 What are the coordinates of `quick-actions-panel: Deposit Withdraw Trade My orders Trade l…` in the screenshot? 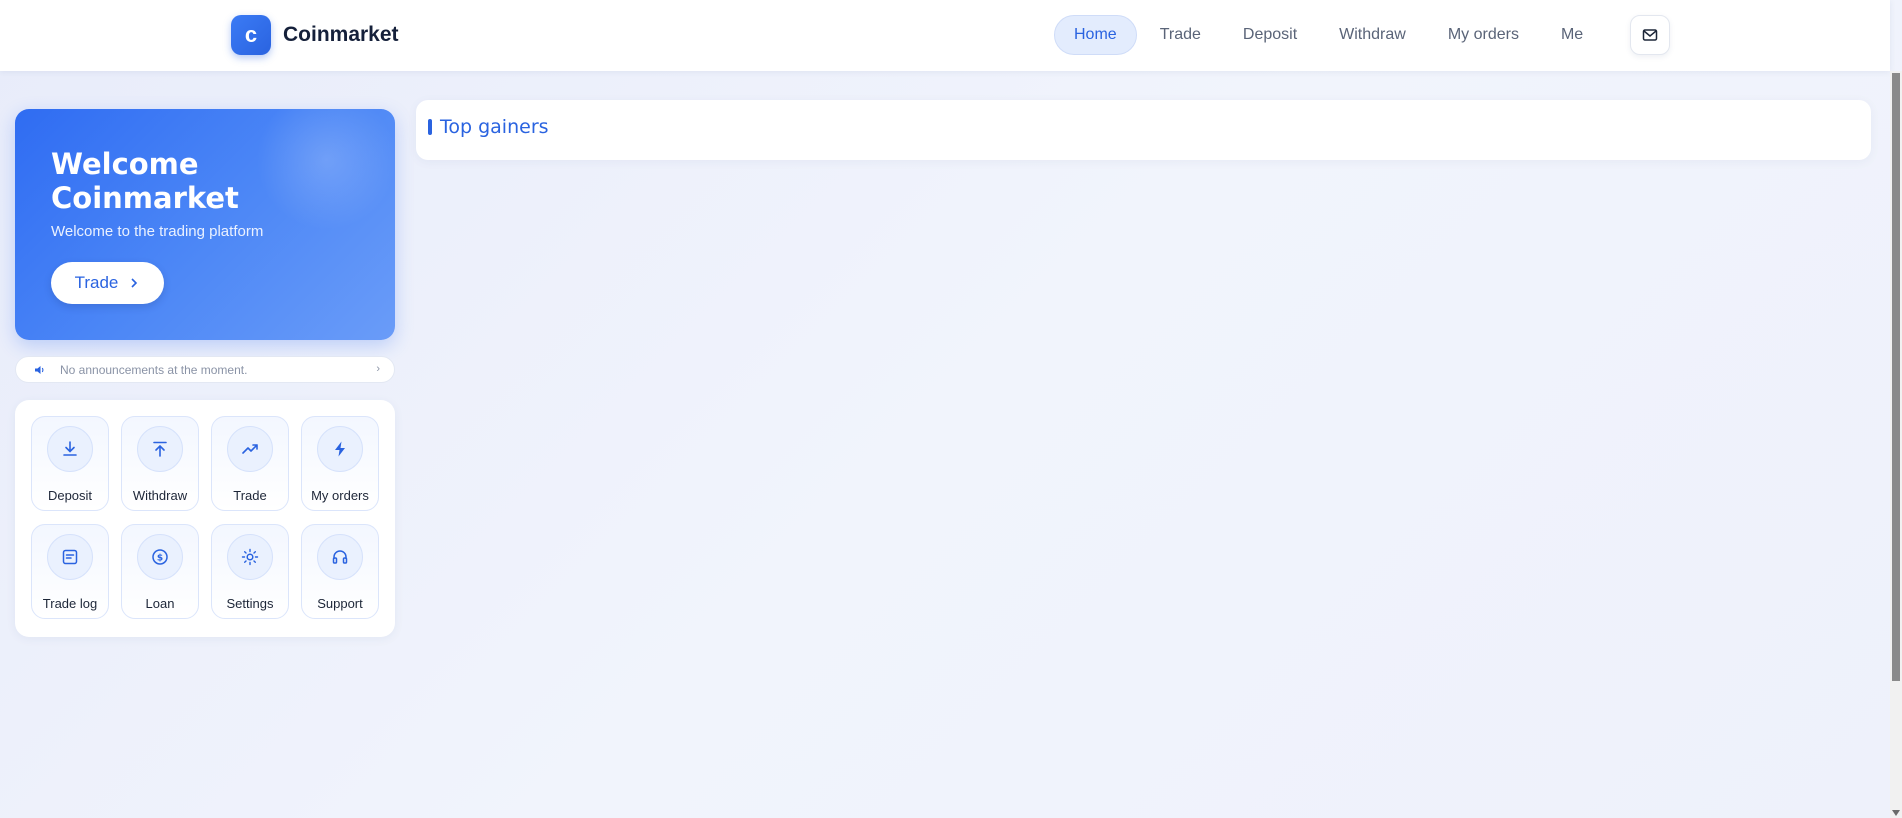 It's located at (205, 518).